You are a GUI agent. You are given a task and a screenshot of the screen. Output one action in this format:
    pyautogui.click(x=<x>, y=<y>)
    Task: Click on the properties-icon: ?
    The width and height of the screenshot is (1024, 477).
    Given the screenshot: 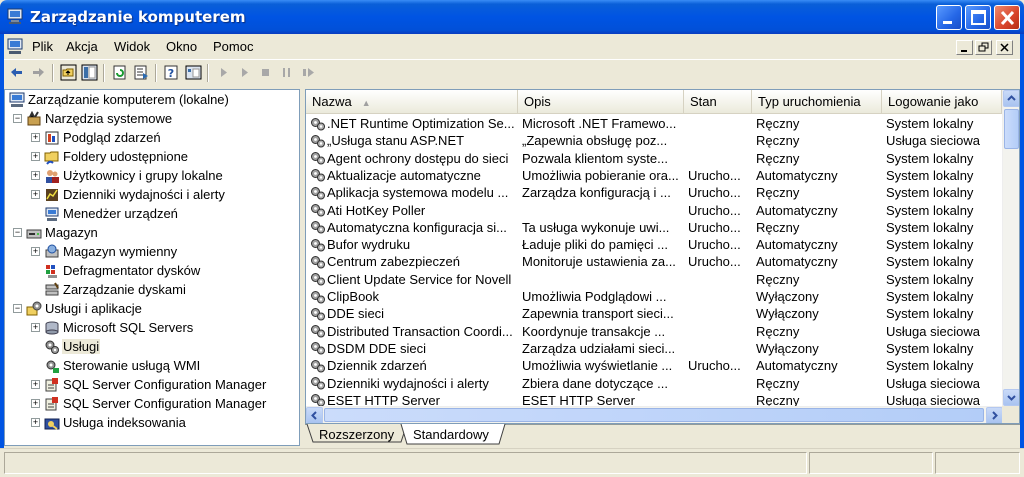 What is the action you would take?
    pyautogui.click(x=171, y=72)
    